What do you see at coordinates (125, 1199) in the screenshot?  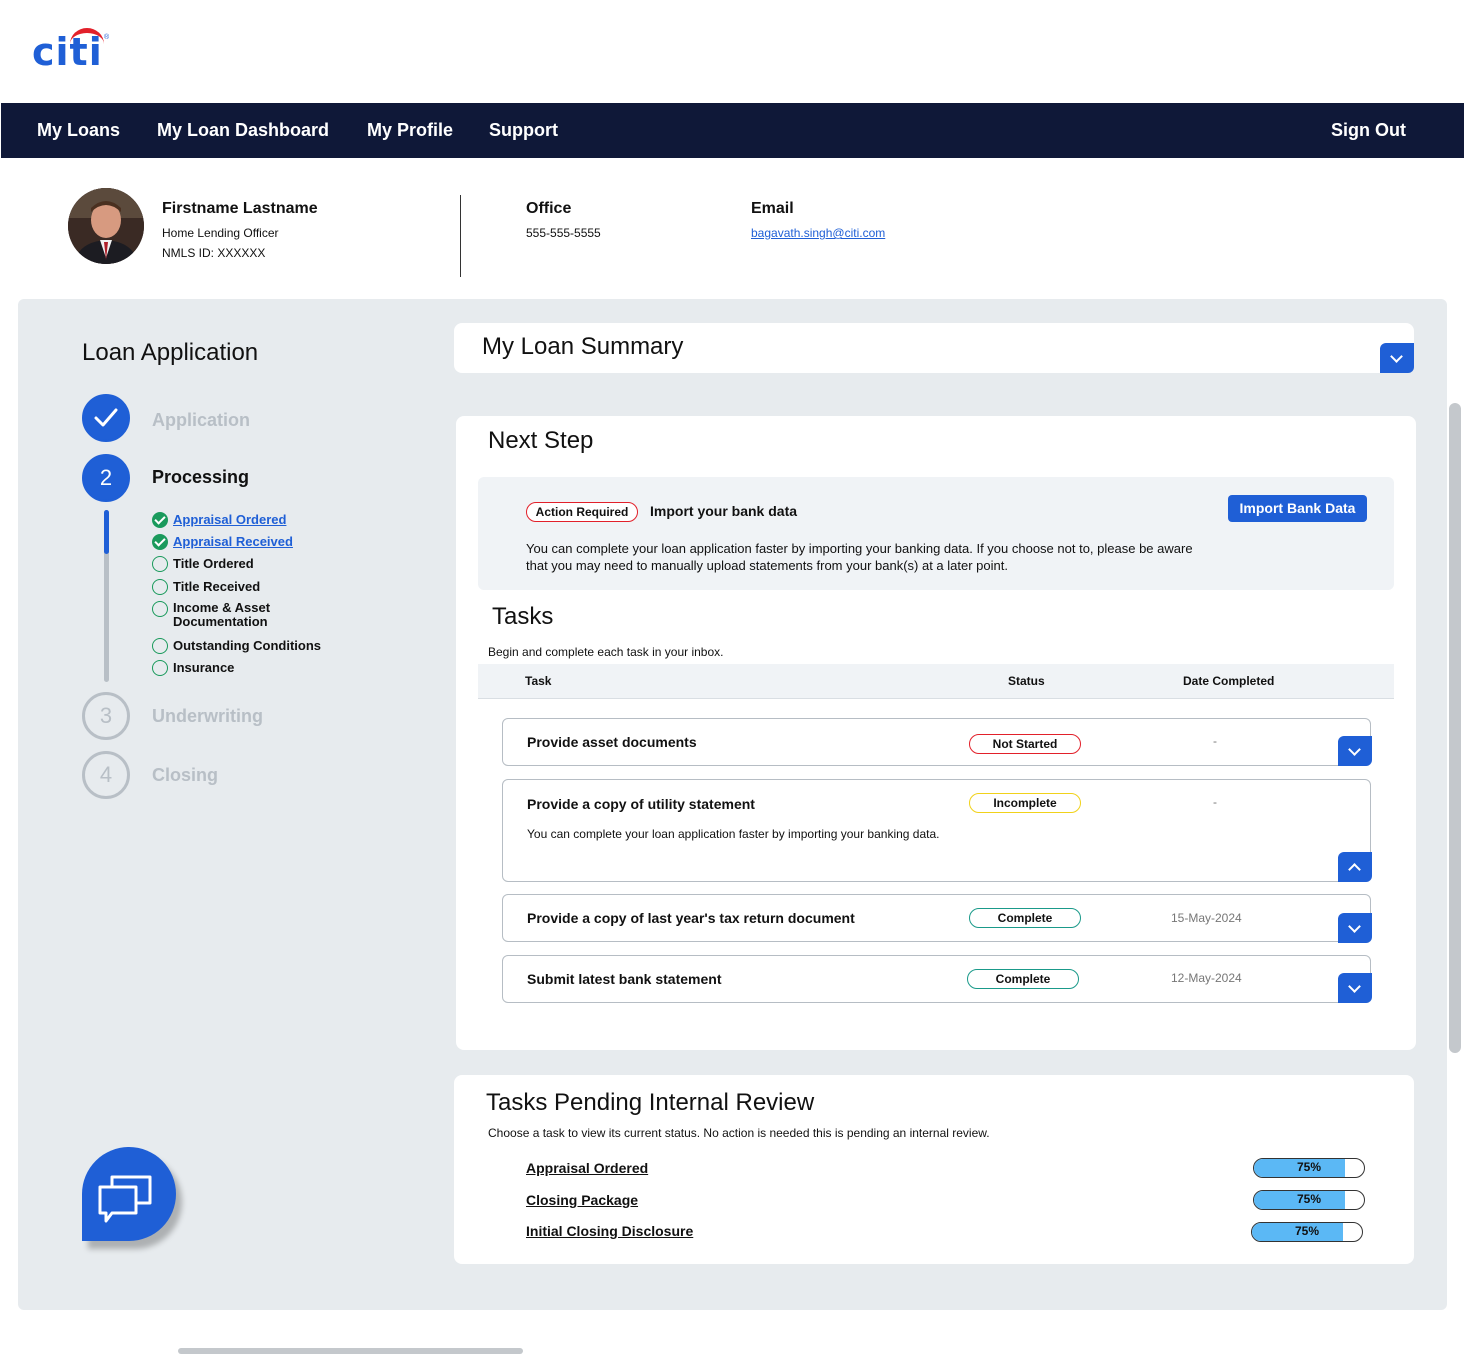 I see `chat-bubbles-icon` at bounding box center [125, 1199].